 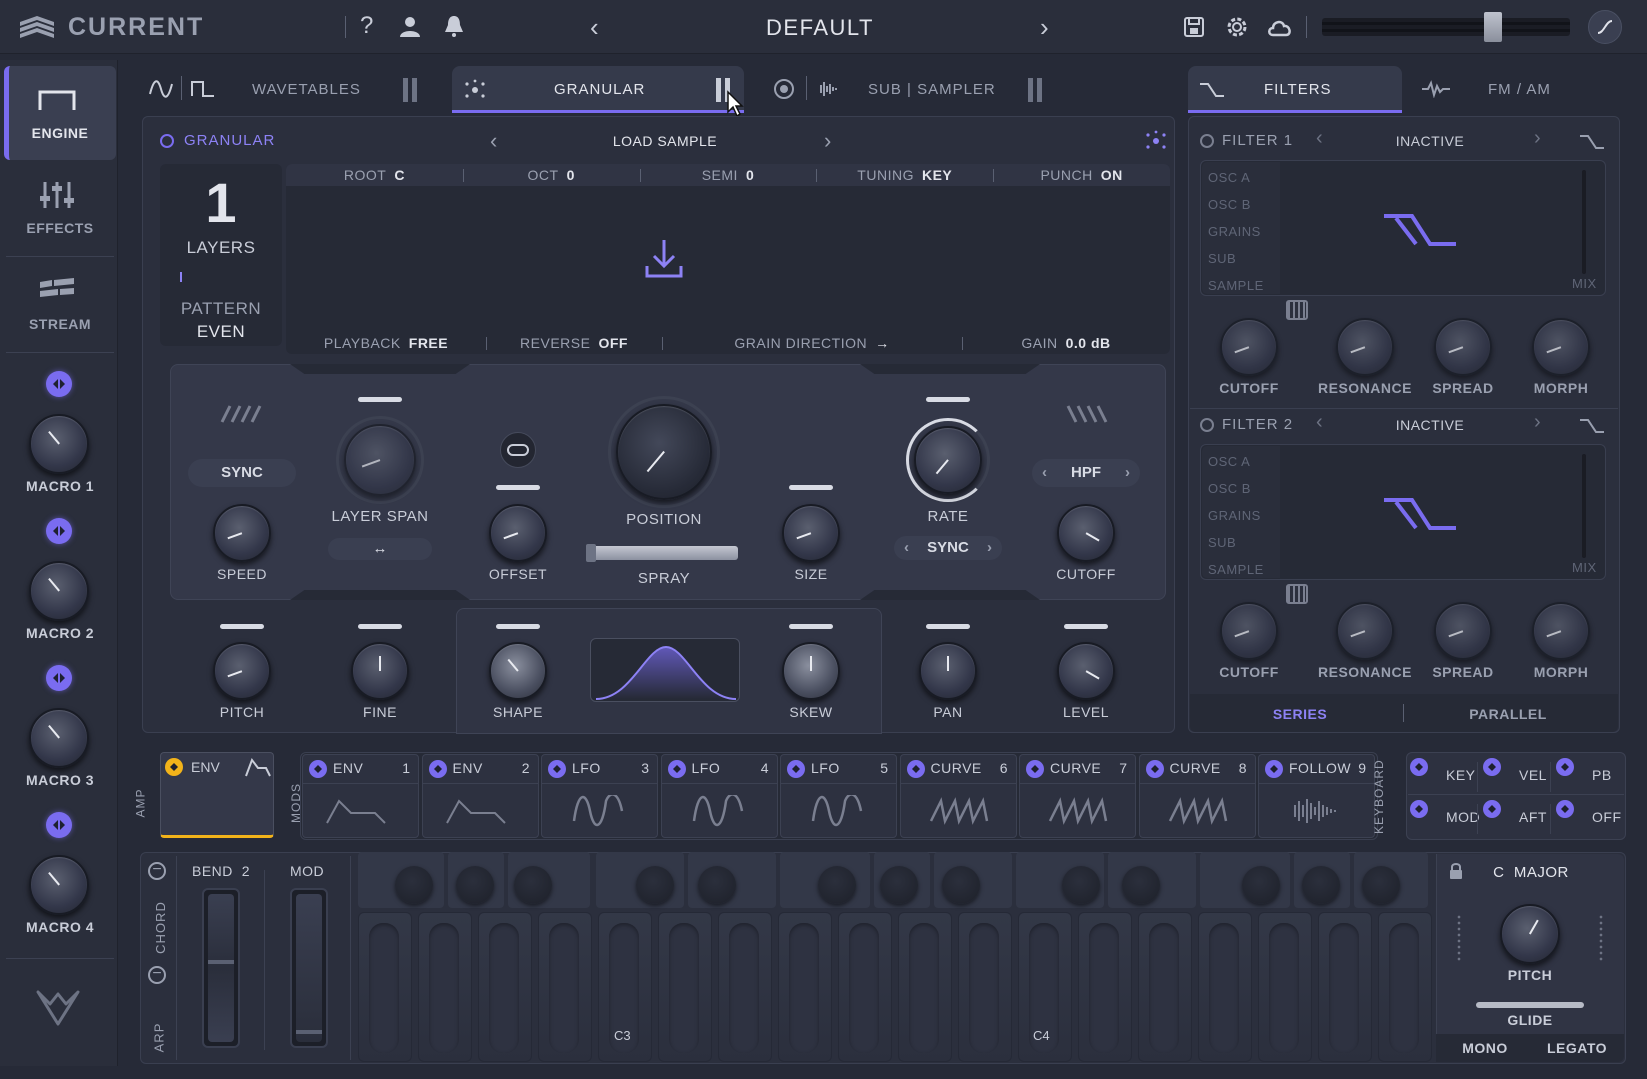 I want to click on filter-shape-menu-icon, so click(x=1592, y=425).